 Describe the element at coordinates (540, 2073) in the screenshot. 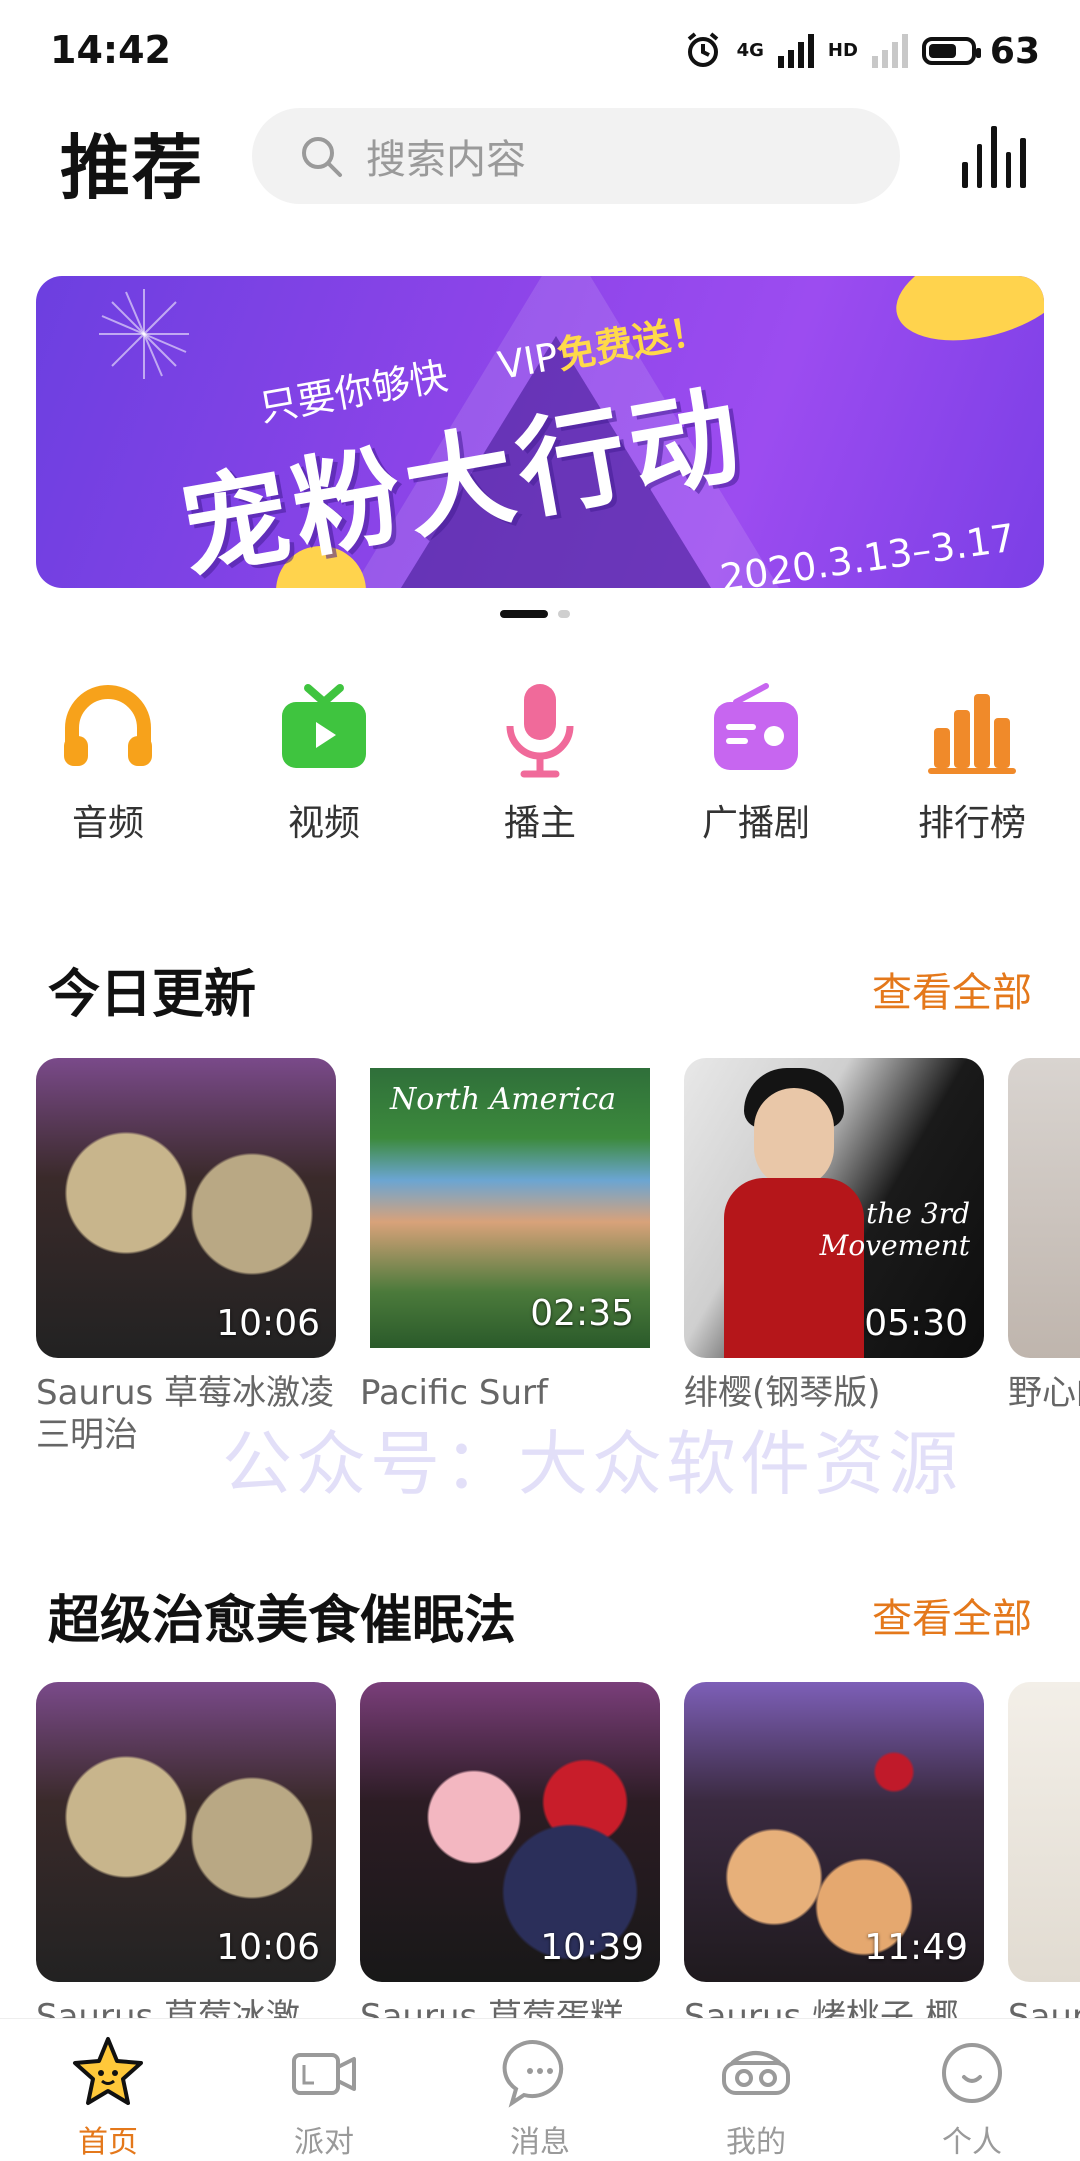

I see `chat-bubble-icon` at that location.